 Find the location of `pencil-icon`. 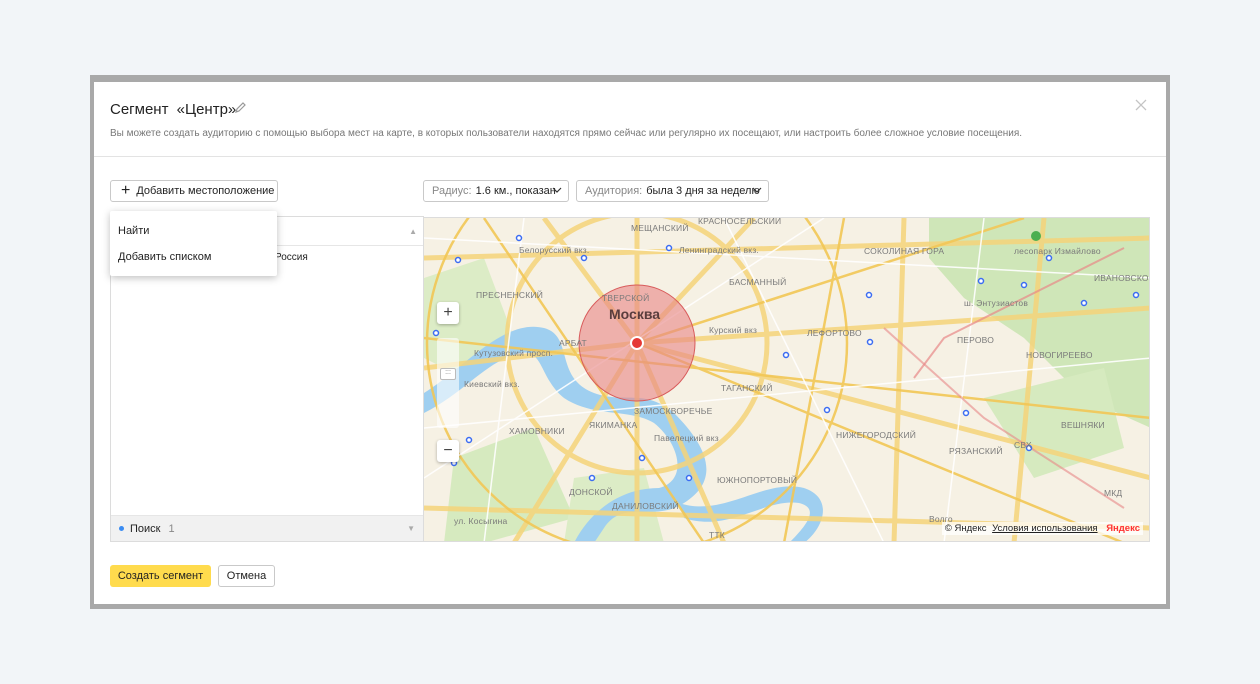

pencil-icon is located at coordinates (240, 108).